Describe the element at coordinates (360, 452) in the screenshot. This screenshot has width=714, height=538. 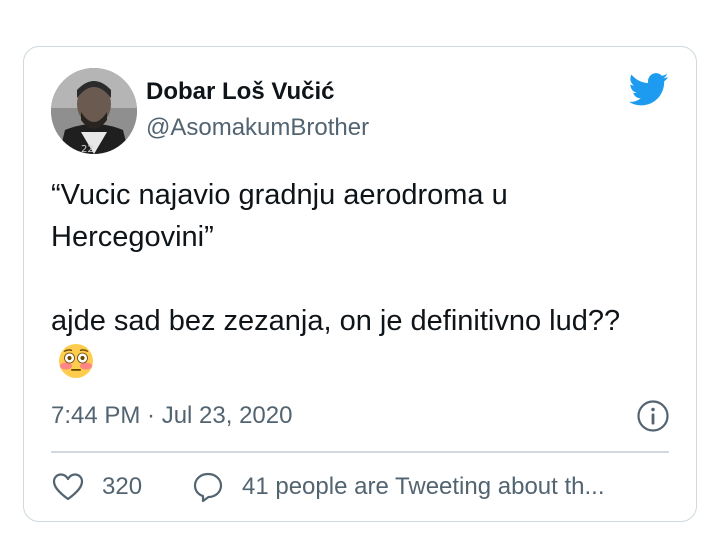
I see `divider` at that location.